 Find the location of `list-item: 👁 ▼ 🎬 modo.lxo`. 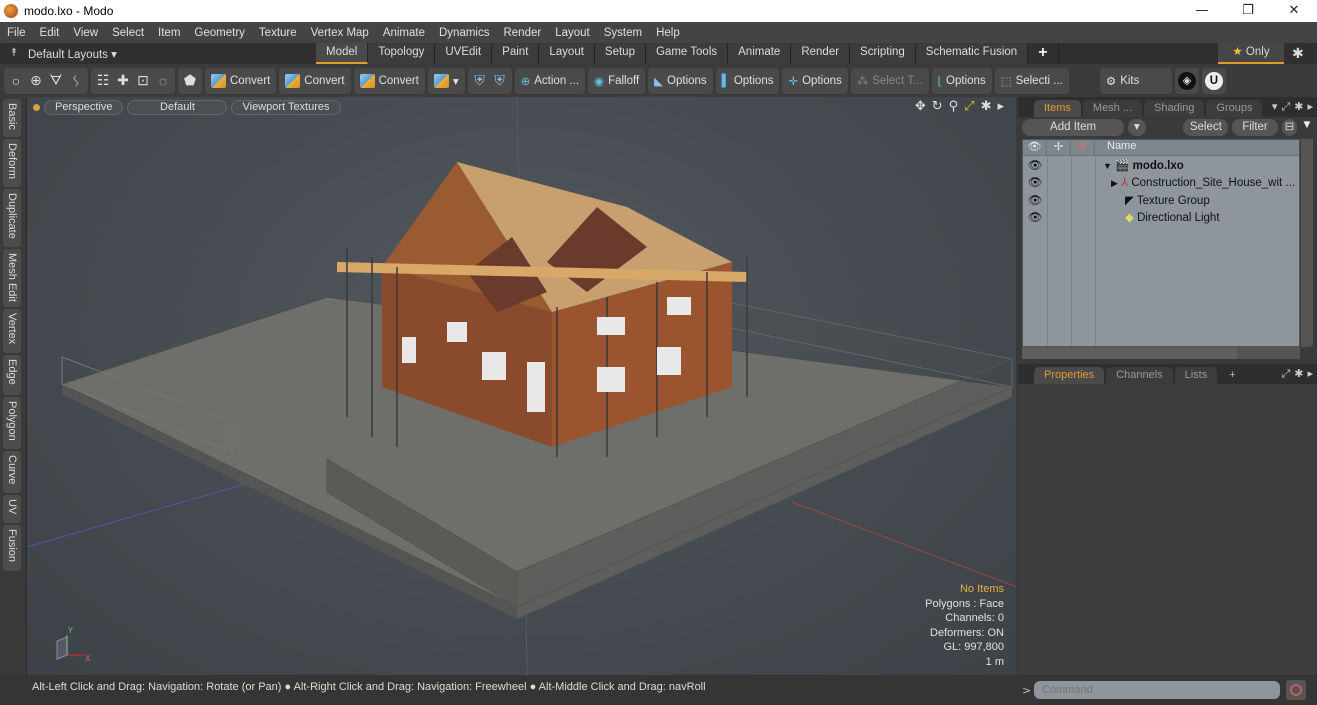

list-item: 👁 ▼ 🎬 modo.lxo is located at coordinates (1161, 165).